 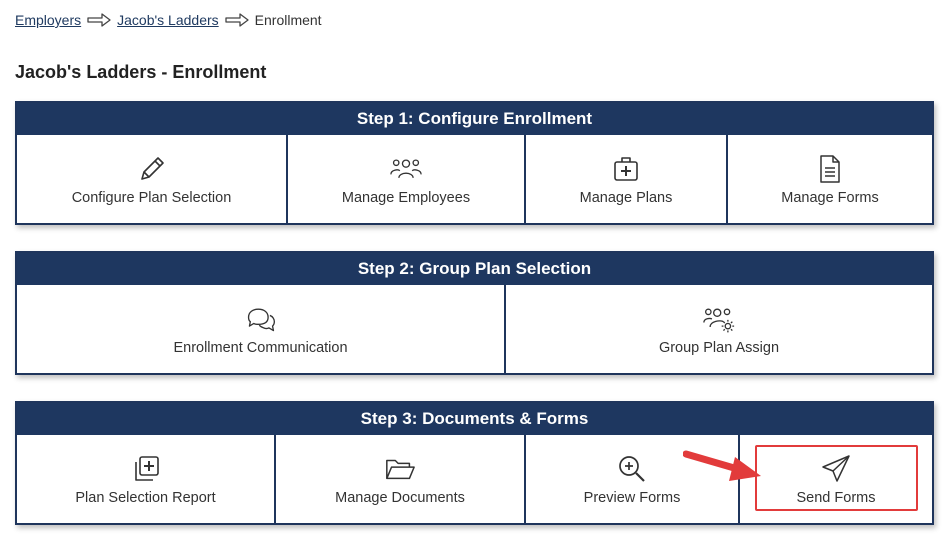 What do you see at coordinates (836, 469) in the screenshot?
I see `paper-plane-icon` at bounding box center [836, 469].